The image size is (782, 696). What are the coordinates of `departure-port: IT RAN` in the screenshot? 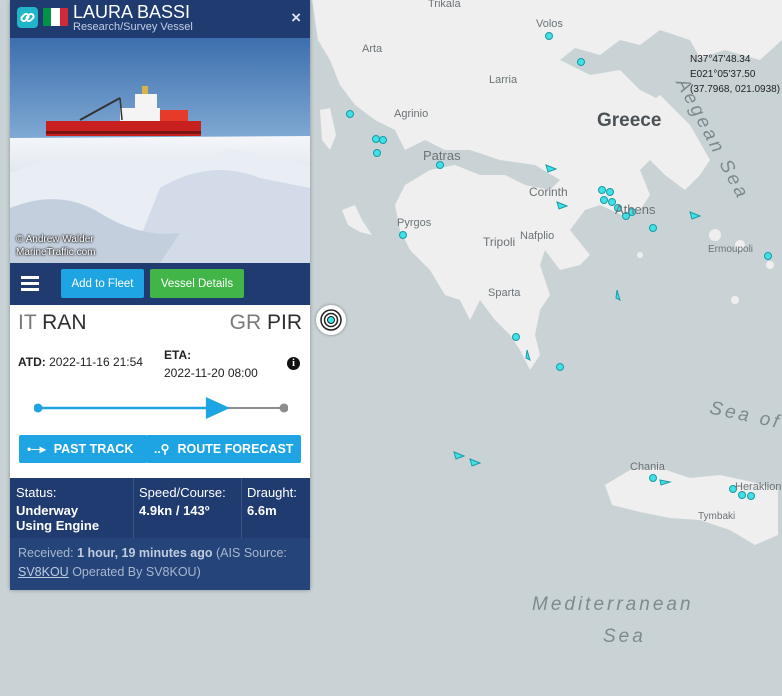 It's located at (52, 323).